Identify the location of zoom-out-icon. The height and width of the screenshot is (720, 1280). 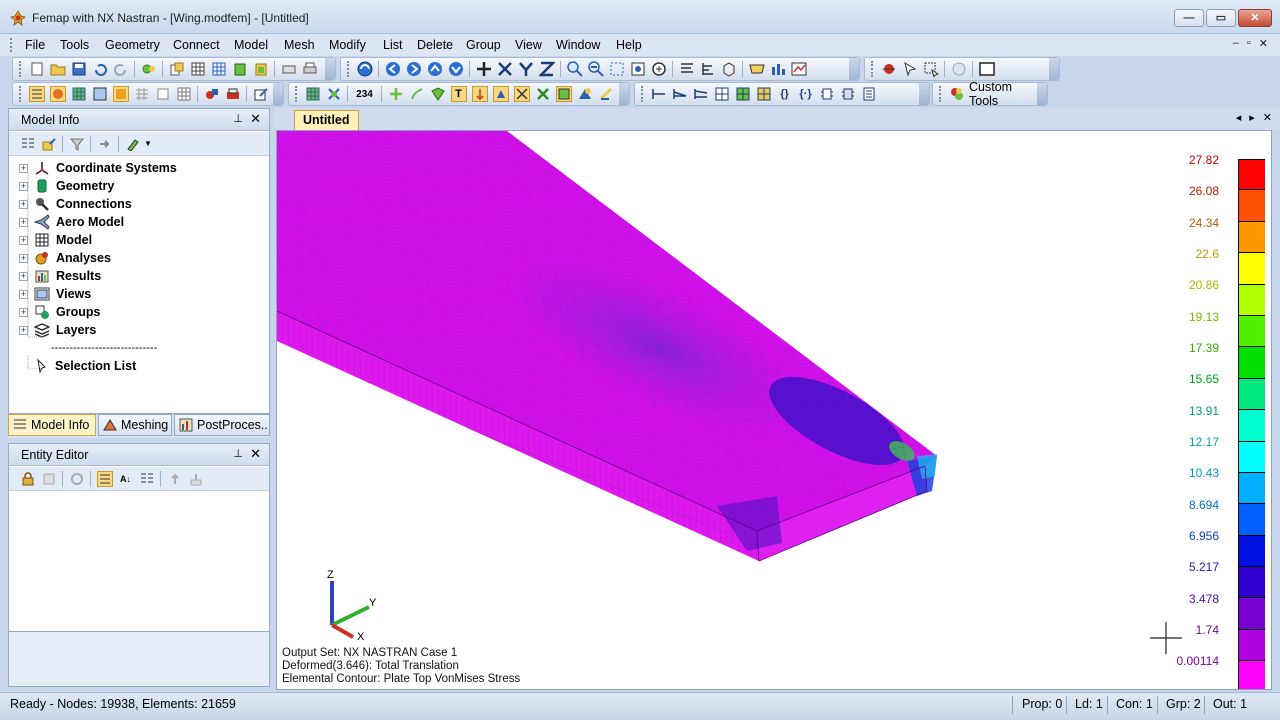
(595, 69).